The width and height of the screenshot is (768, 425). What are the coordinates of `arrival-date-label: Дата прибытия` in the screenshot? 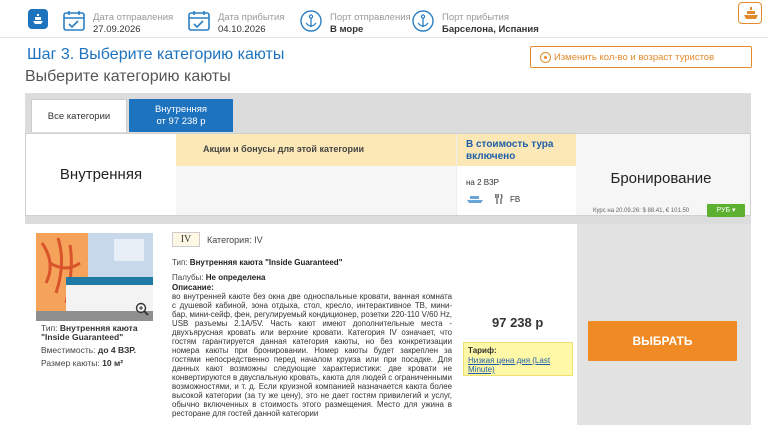 It's located at (251, 17).